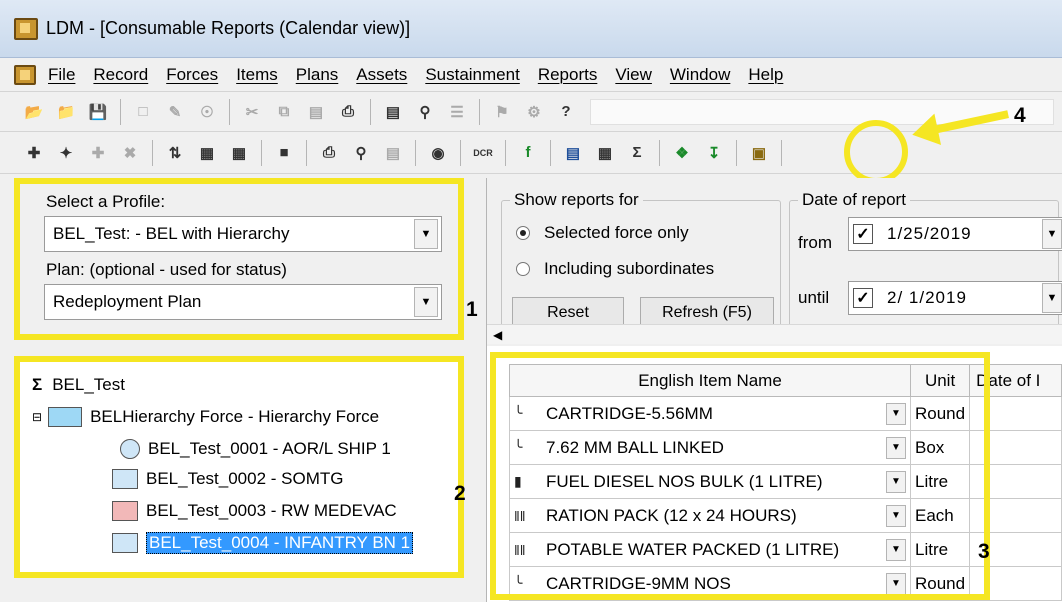  What do you see at coordinates (707, 312) in the screenshot?
I see `refresh-button: Refresh (F5)` at bounding box center [707, 312].